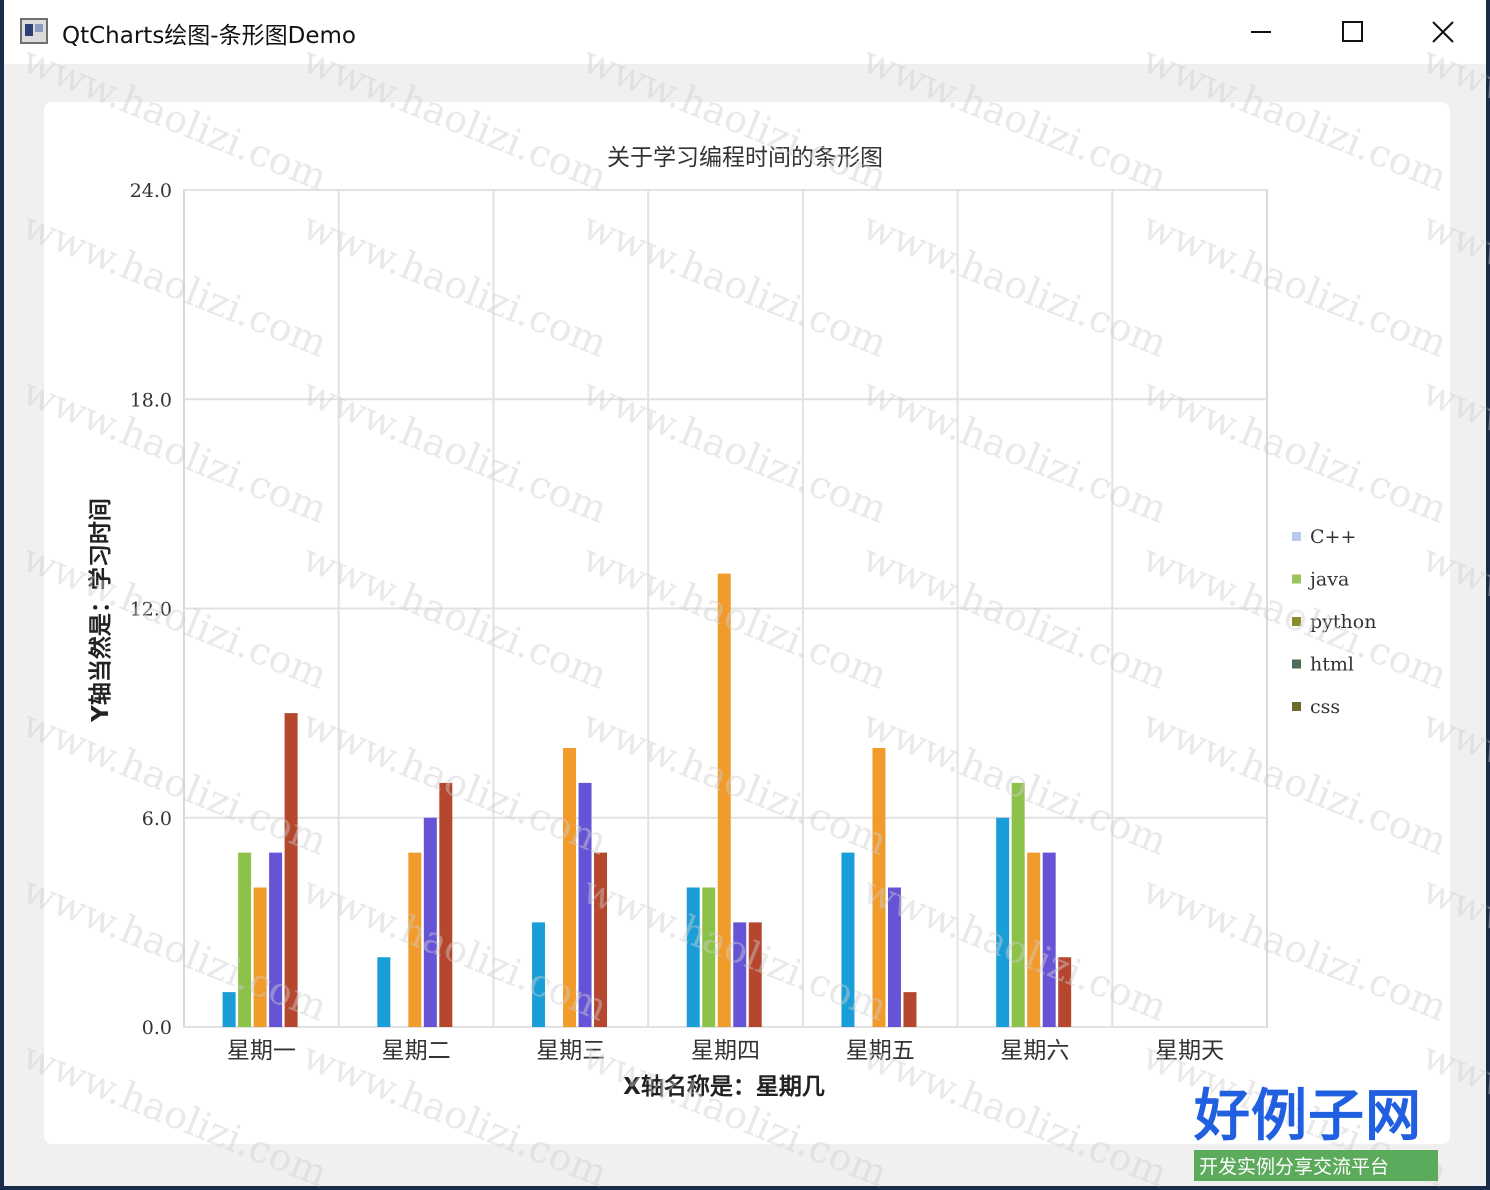  Describe the element at coordinates (151, 191) in the screenshot. I see `y-tick-label: 24.0` at that location.